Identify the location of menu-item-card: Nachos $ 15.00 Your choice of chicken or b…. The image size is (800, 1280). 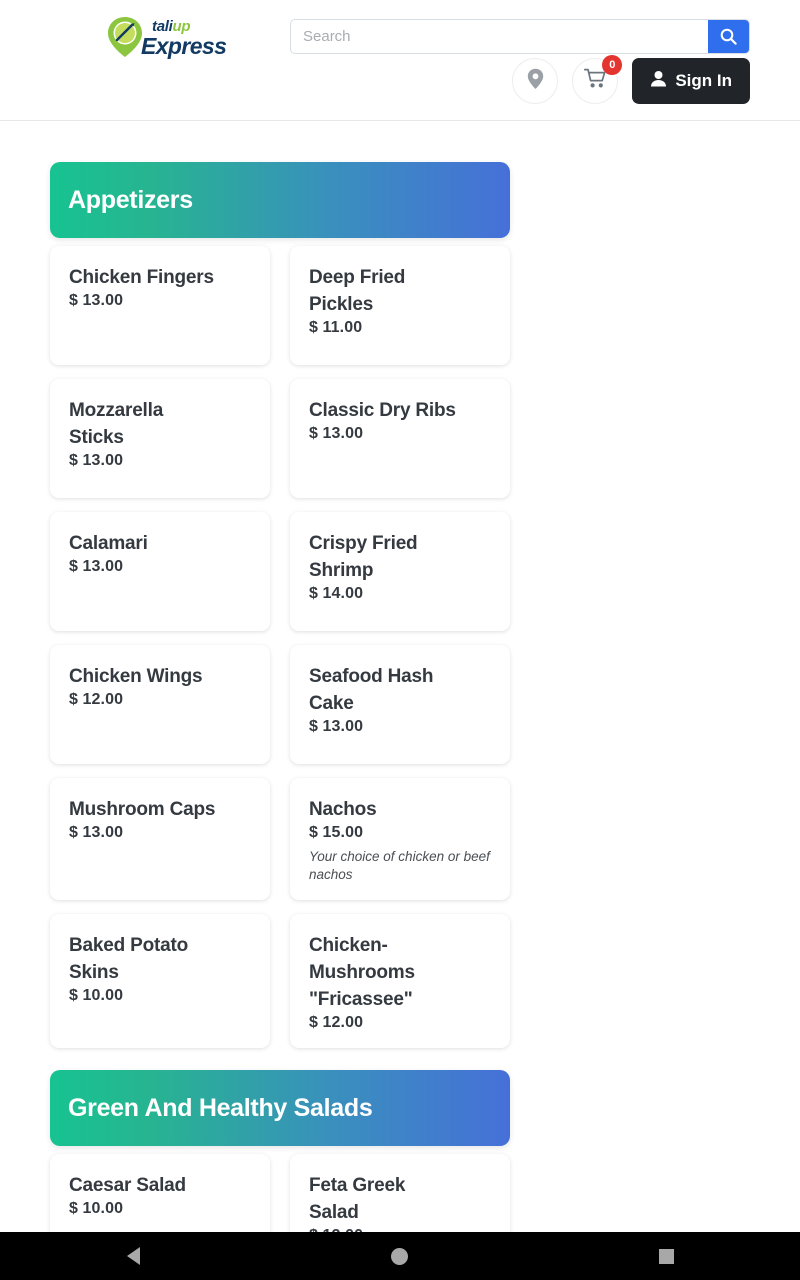
(400, 839).